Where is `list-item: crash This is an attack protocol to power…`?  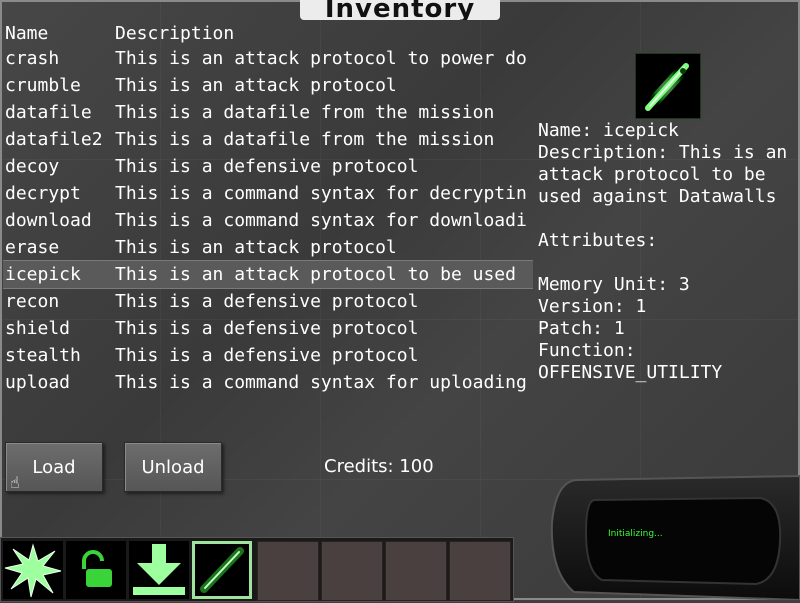 list-item: crash This is an attack protocol to power… is located at coordinates (268, 58).